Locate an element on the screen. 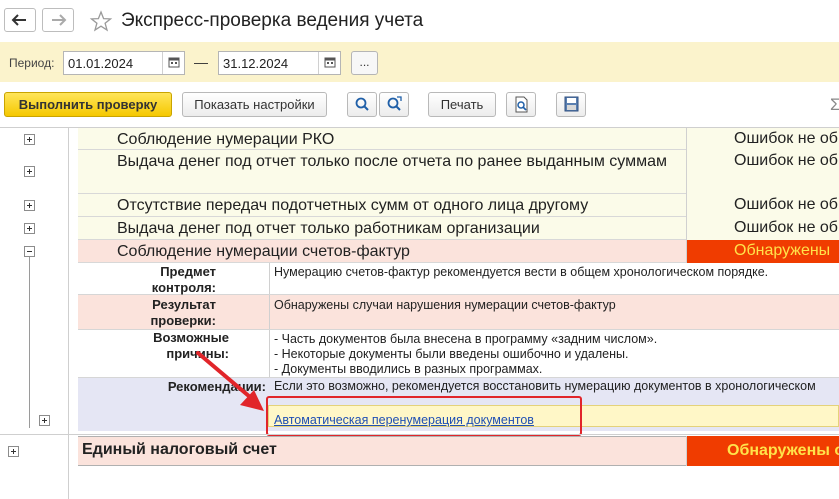 The width and height of the screenshot is (839, 499). search-icon is located at coordinates (362, 104).